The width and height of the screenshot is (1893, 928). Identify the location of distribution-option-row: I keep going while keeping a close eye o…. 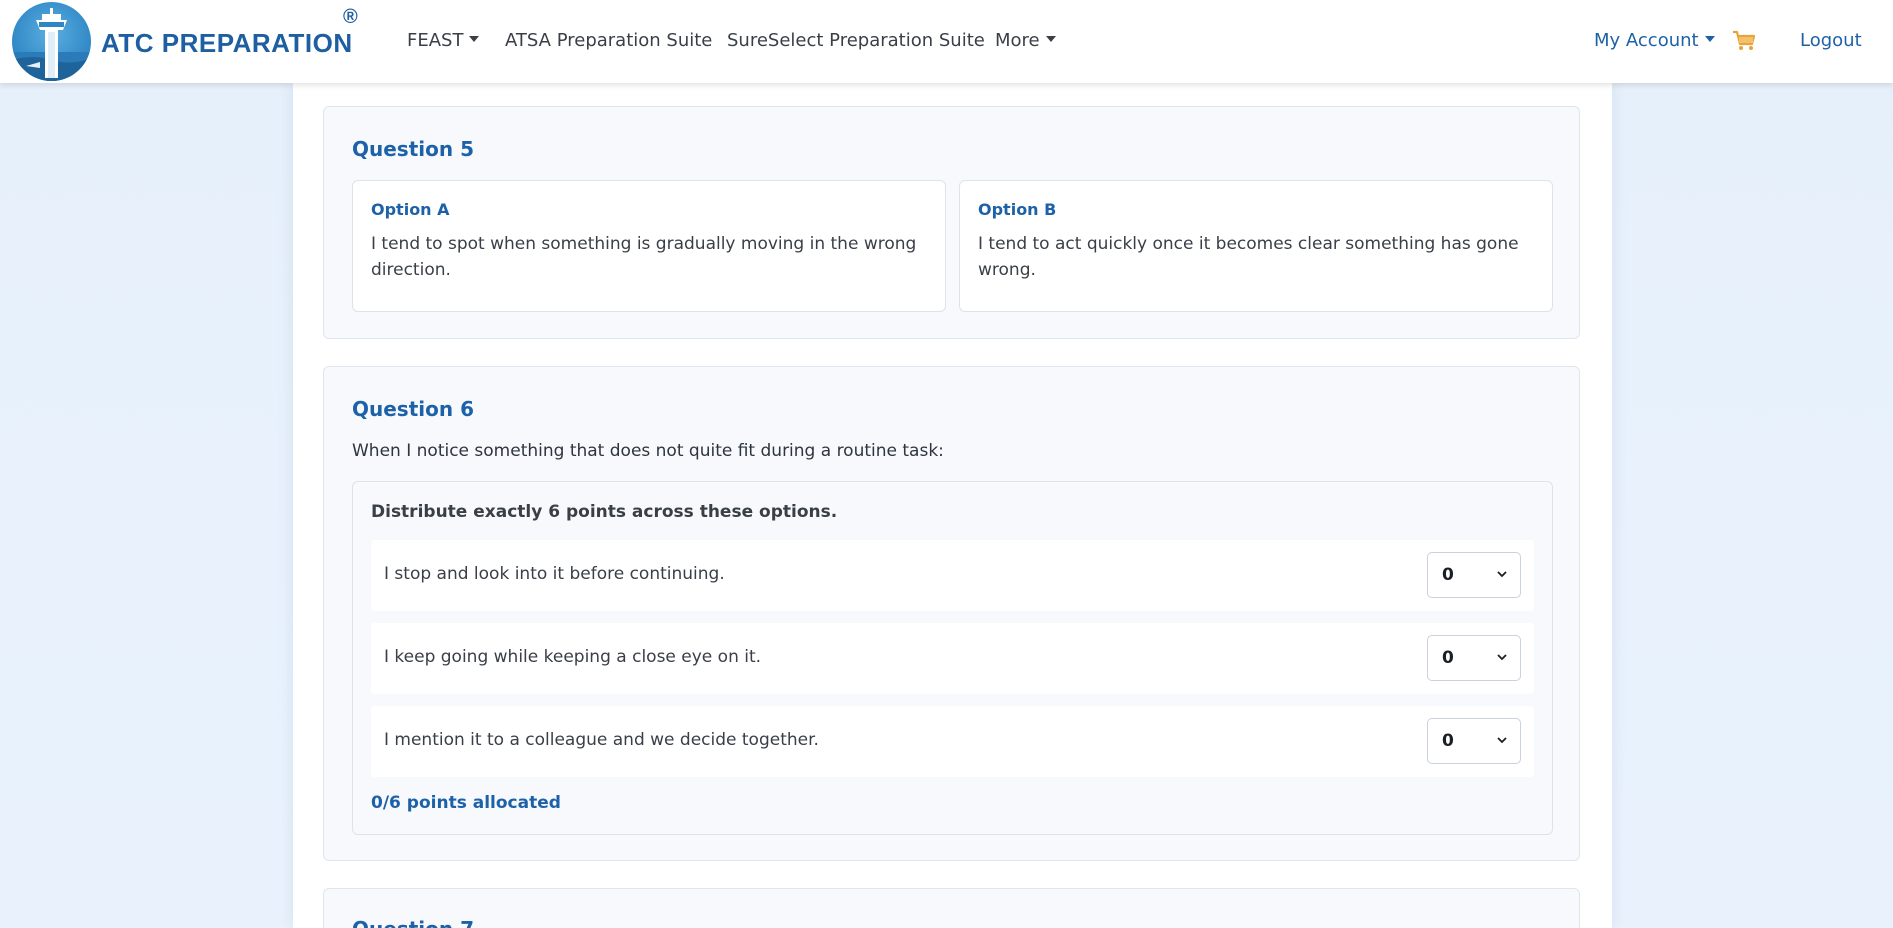
(952, 658).